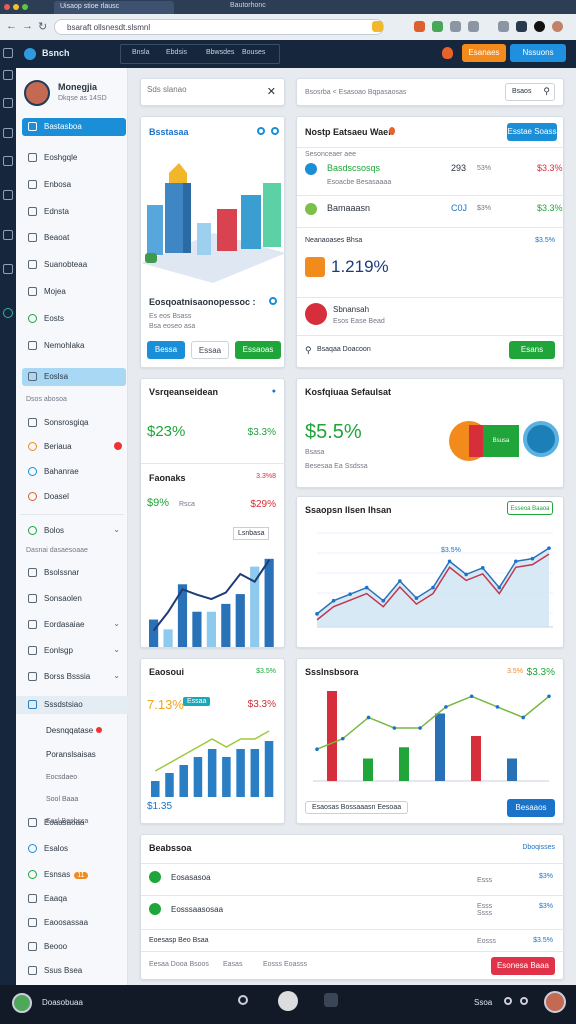 This screenshot has width=576, height=1024. Describe the element at coordinates (555, 1002) in the screenshot. I see `user-avatar` at that location.